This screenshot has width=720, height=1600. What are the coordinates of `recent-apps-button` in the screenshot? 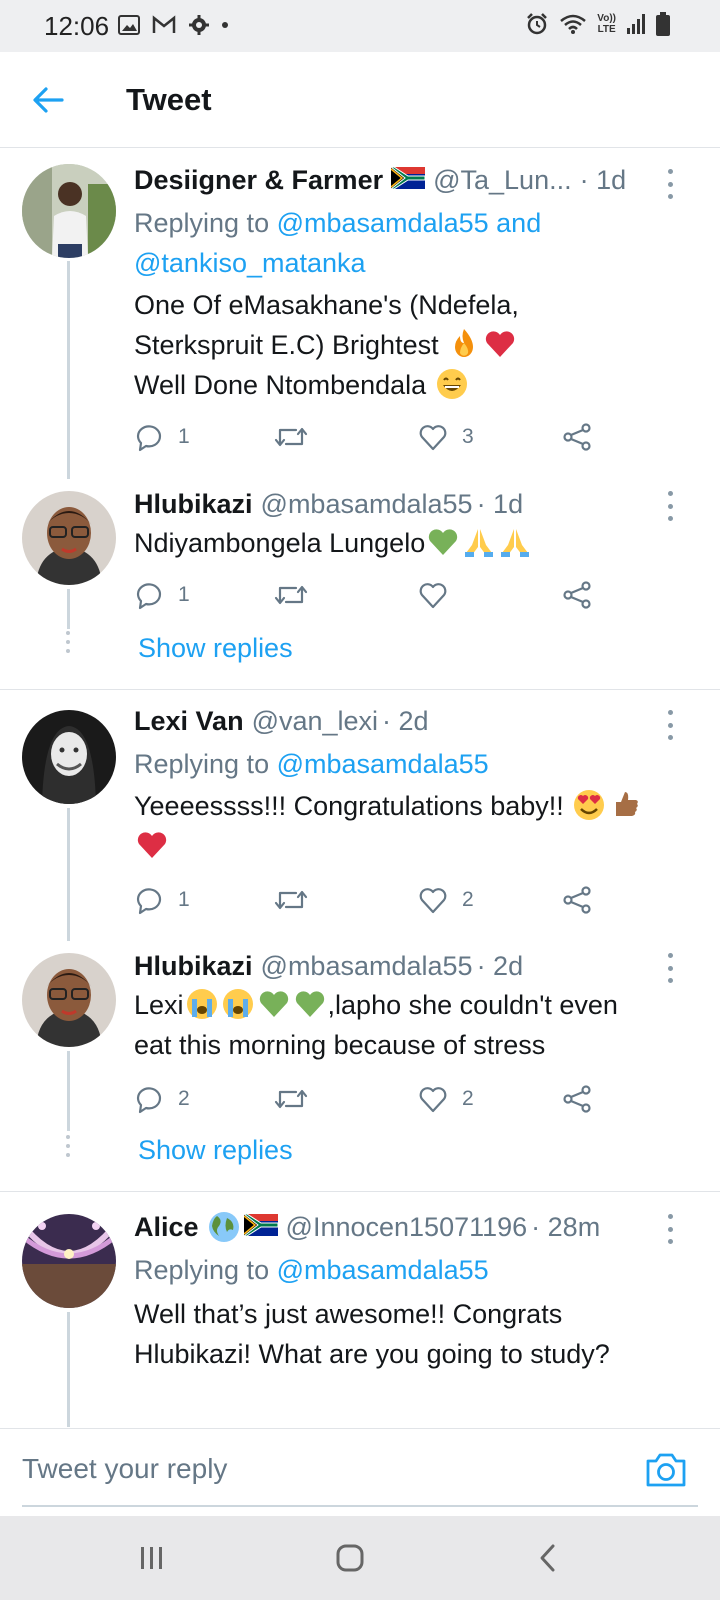 It's located at (152, 1558).